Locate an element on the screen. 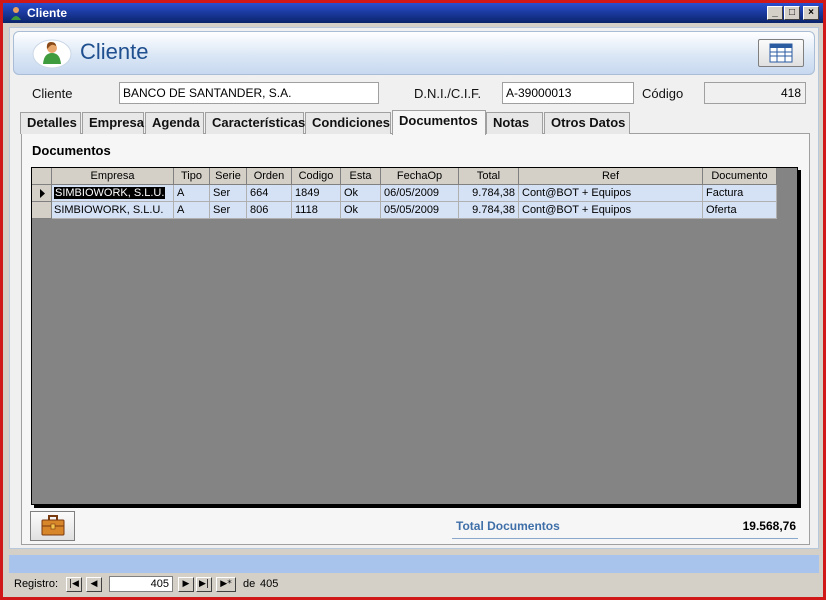 This screenshot has height=600, width=826. previous-record-button: ◀ is located at coordinates (94, 584).